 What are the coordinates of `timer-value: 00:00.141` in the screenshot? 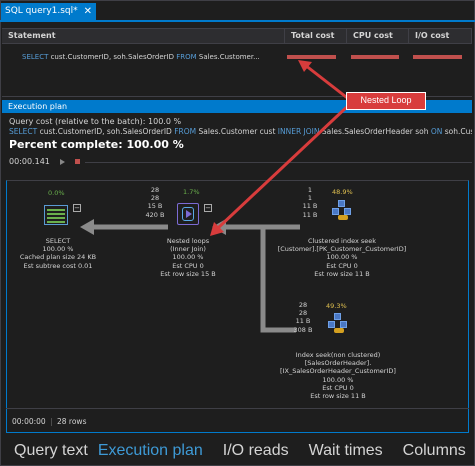 It's located at (29, 161).